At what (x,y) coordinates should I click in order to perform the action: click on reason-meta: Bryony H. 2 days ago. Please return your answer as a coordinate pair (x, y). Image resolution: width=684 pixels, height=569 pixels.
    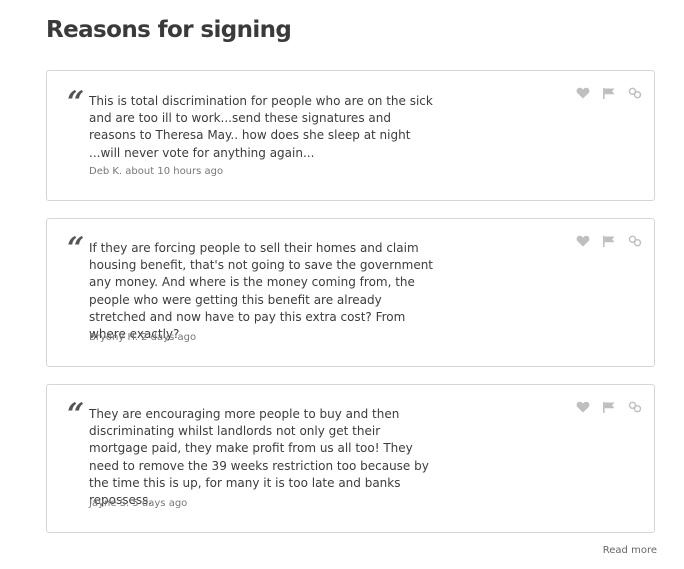
    Looking at the image, I should click on (143, 337).